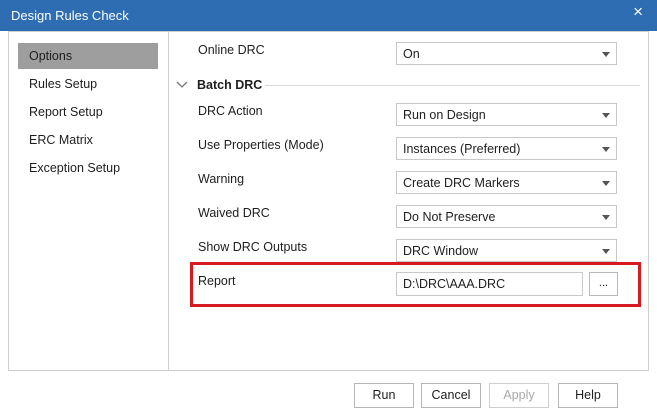 The width and height of the screenshot is (657, 415). What do you see at coordinates (638, 12) in the screenshot?
I see `close-icon: ×` at bounding box center [638, 12].